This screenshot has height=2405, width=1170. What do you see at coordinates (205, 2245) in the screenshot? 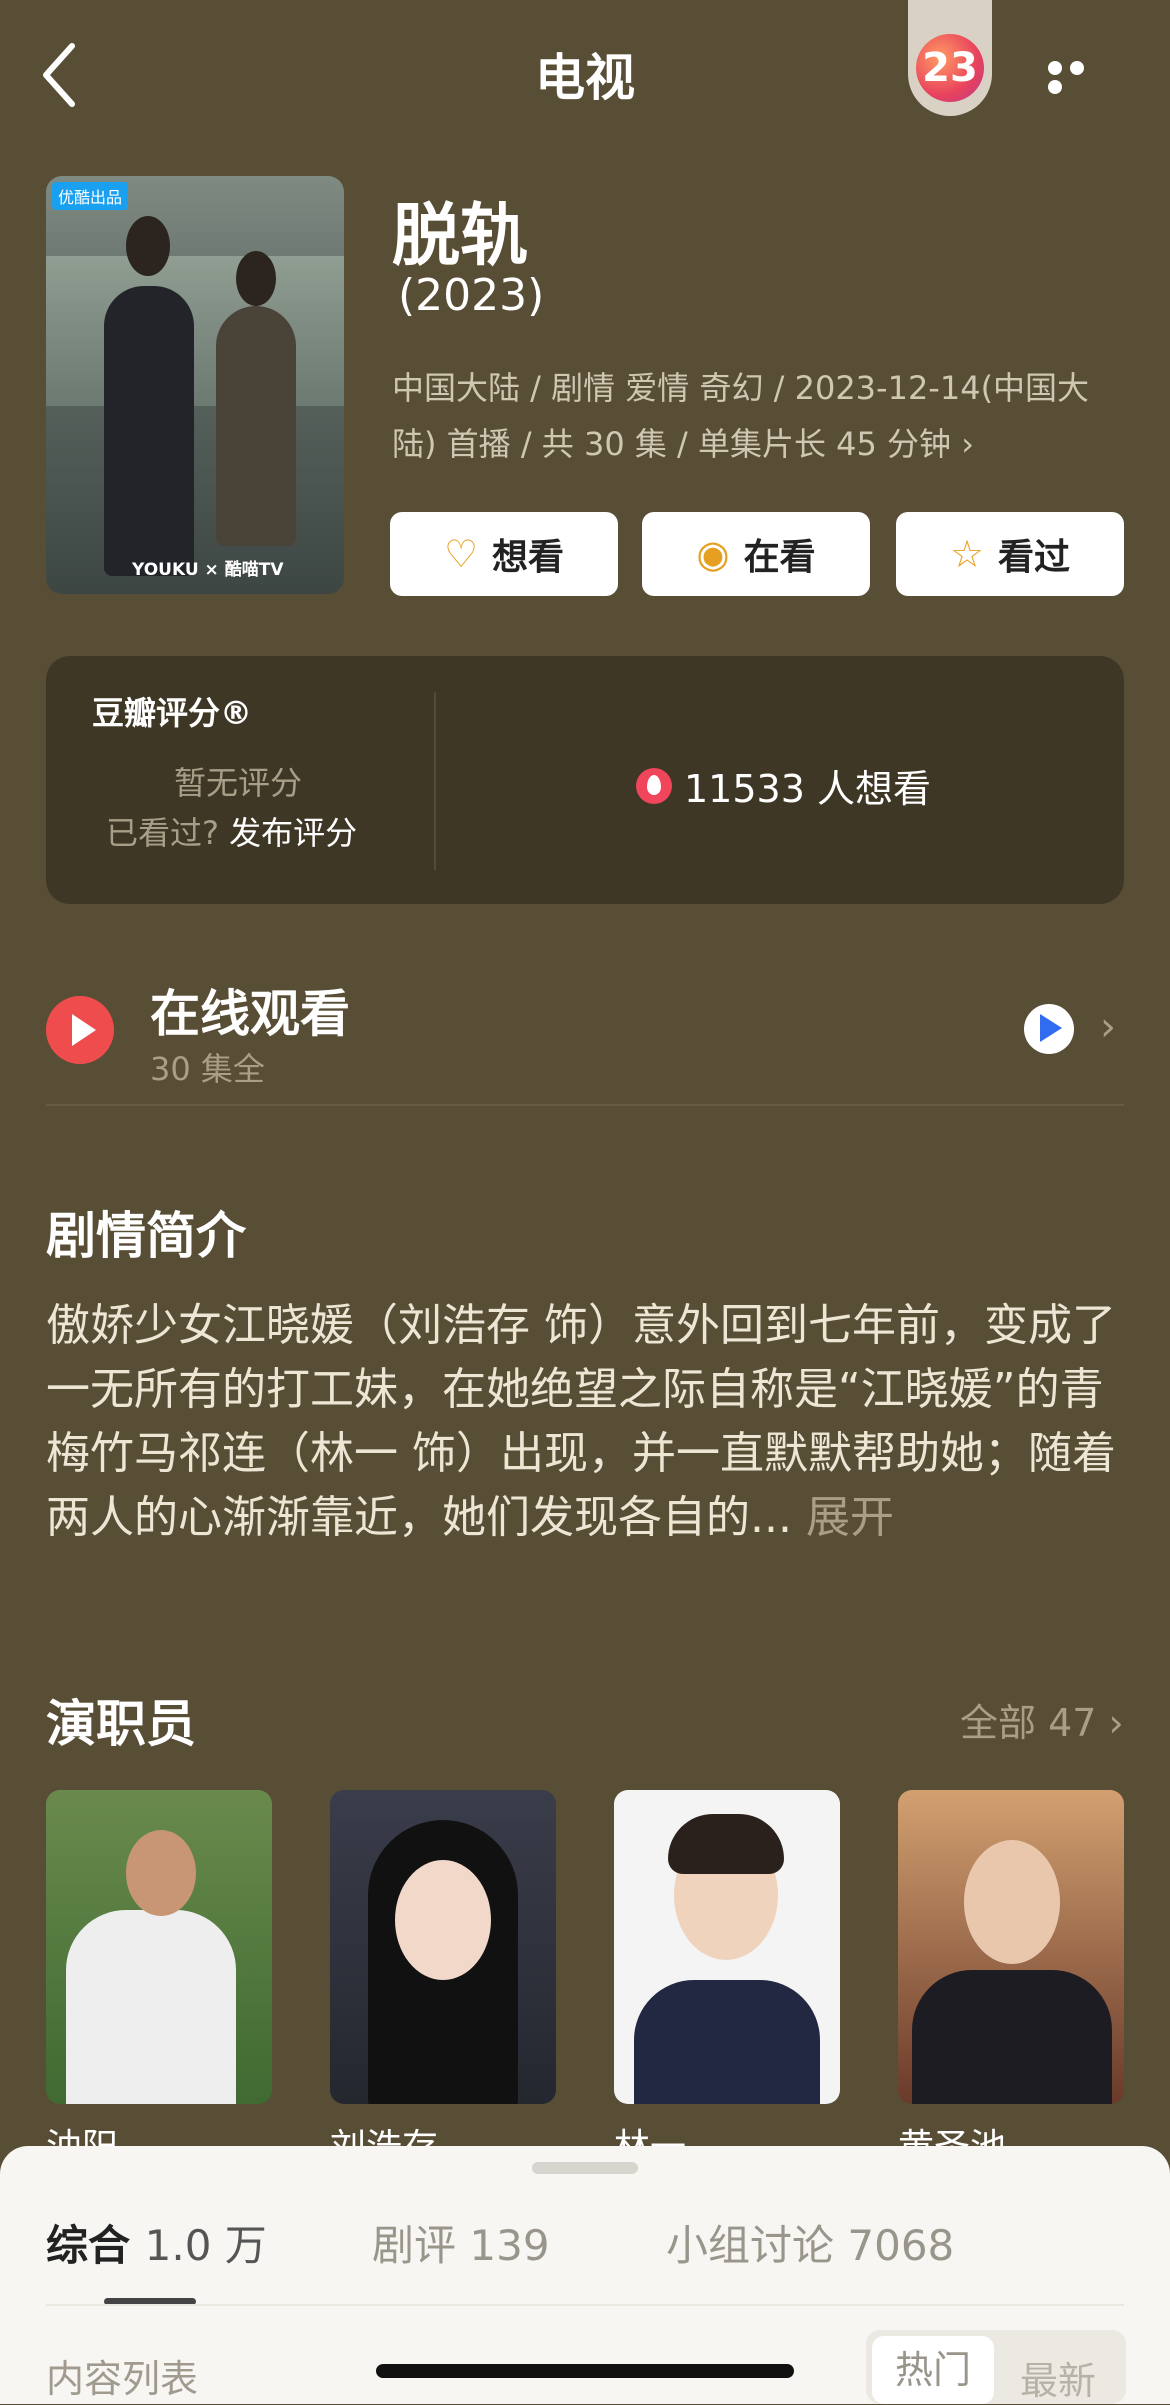
I see `tab-count: 1.0 万` at bounding box center [205, 2245].